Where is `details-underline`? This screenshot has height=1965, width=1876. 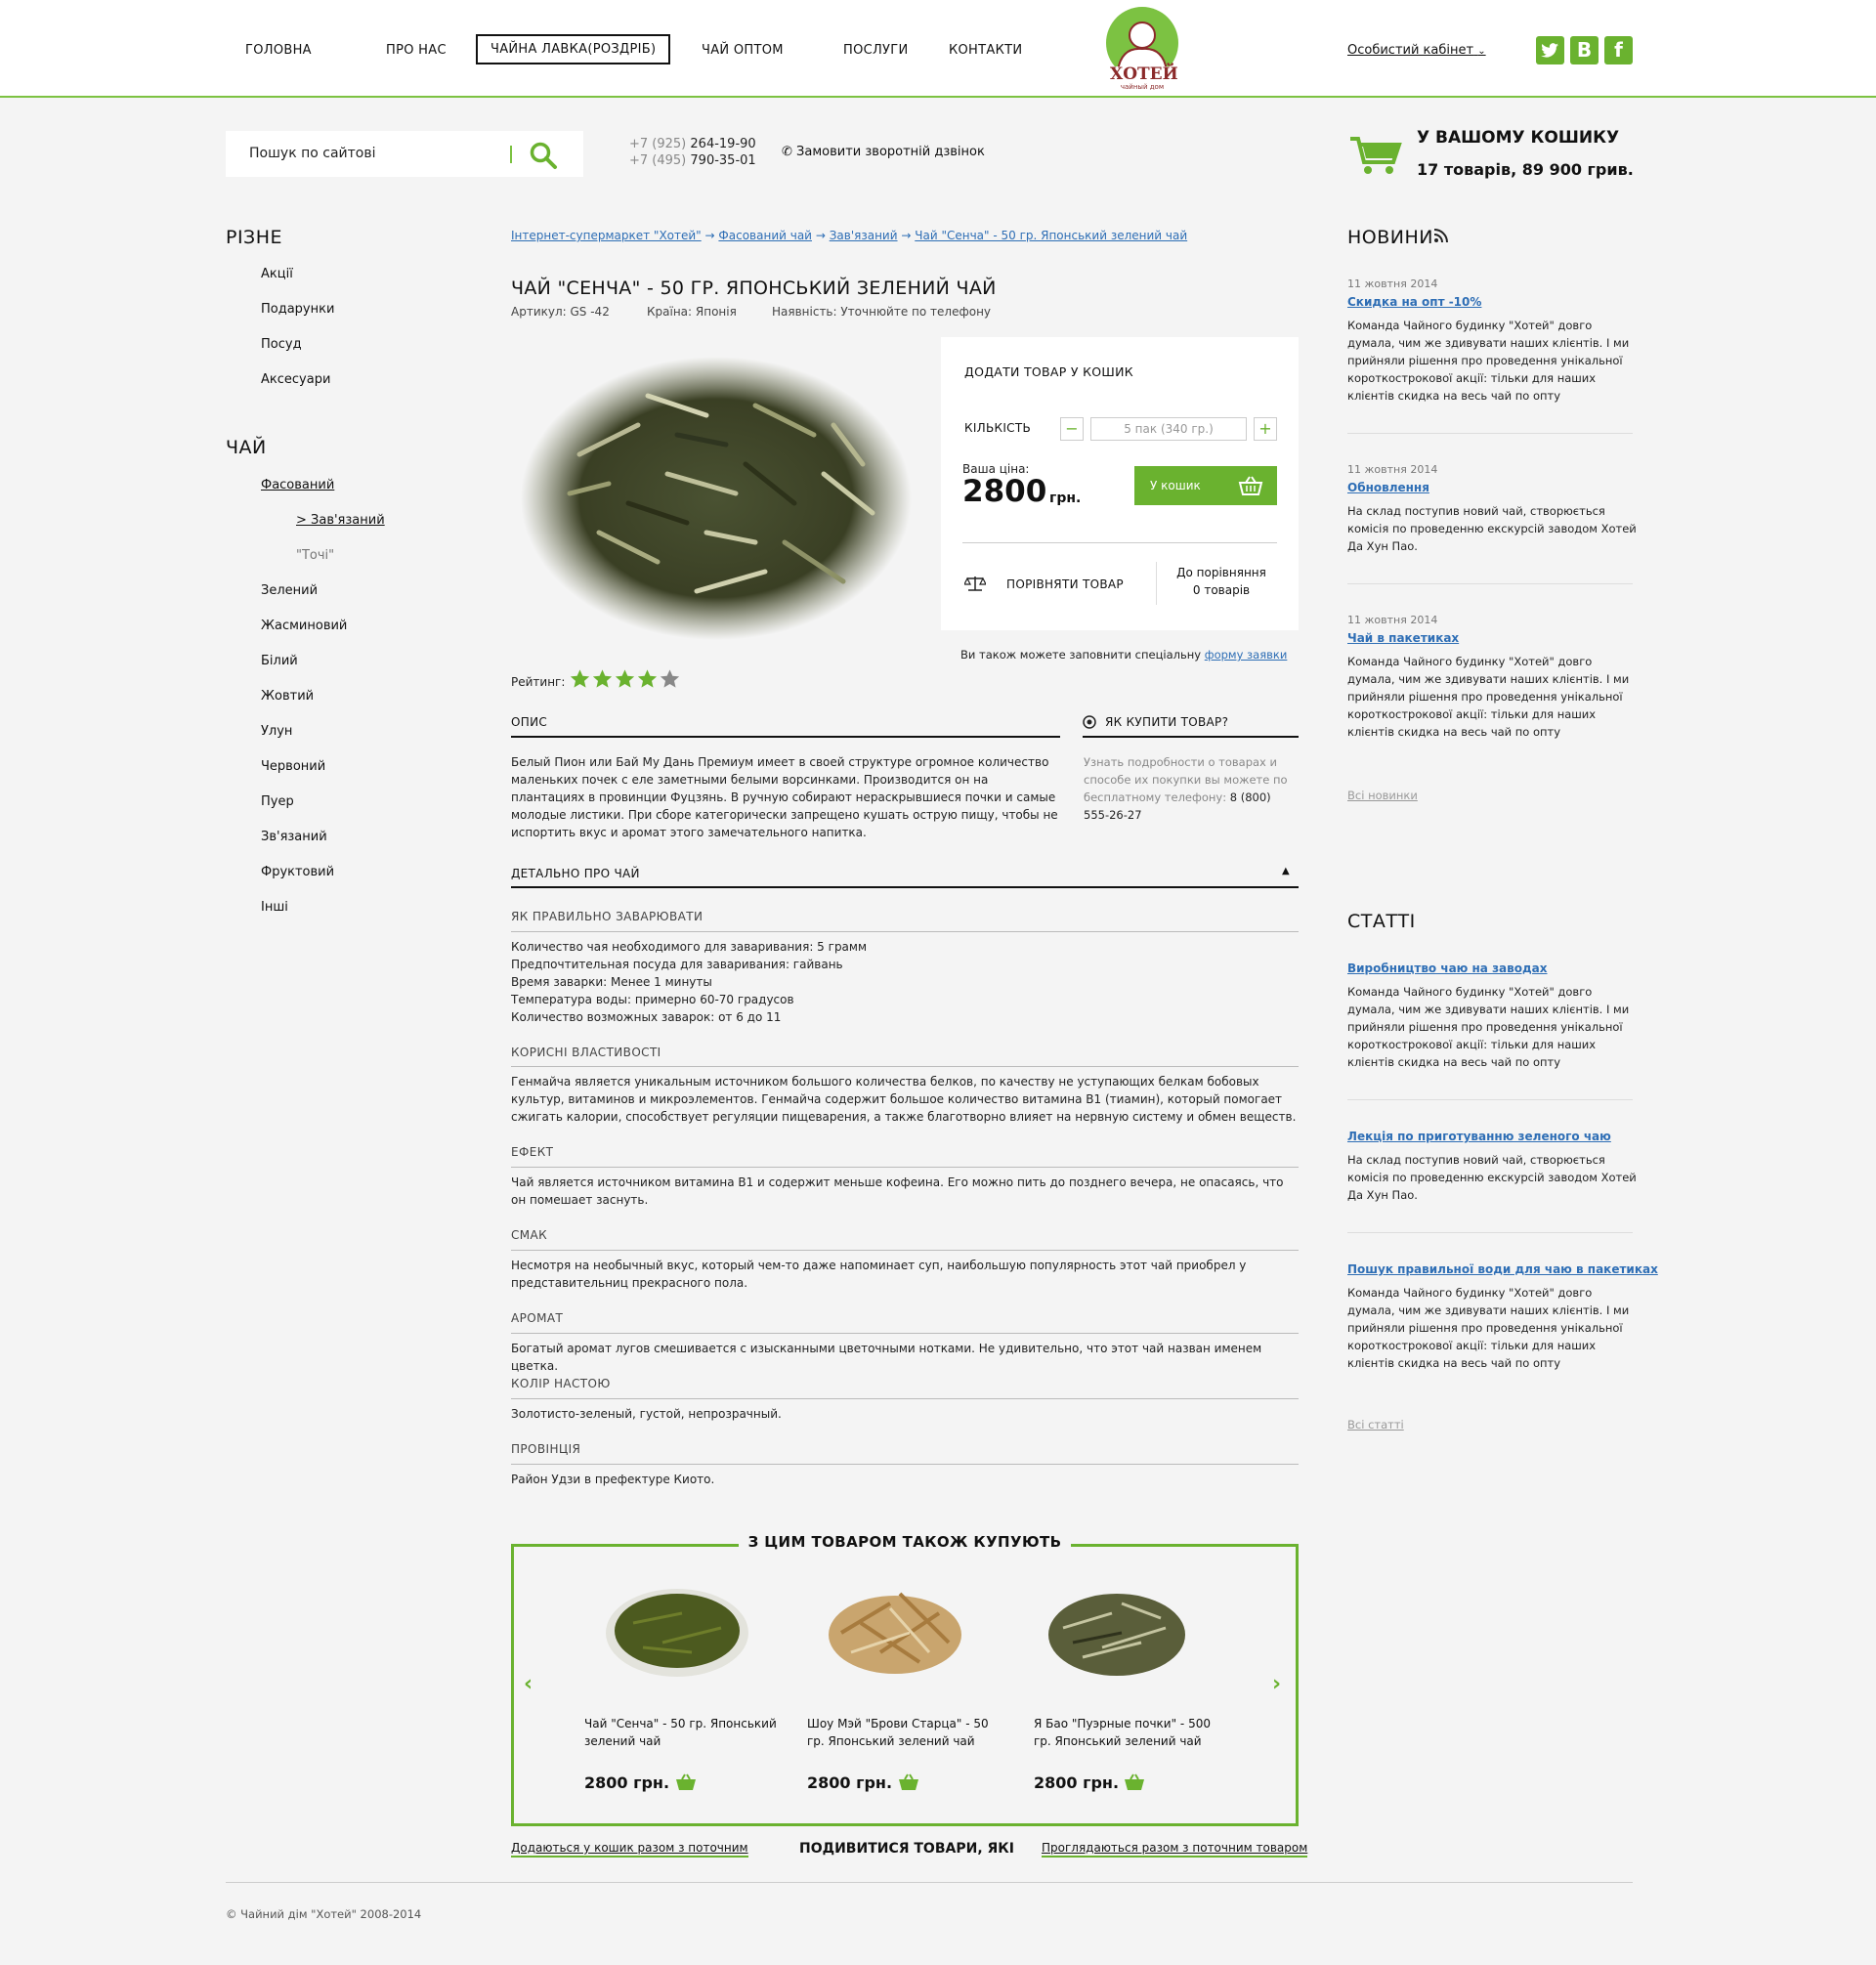 details-underline is located at coordinates (905, 887).